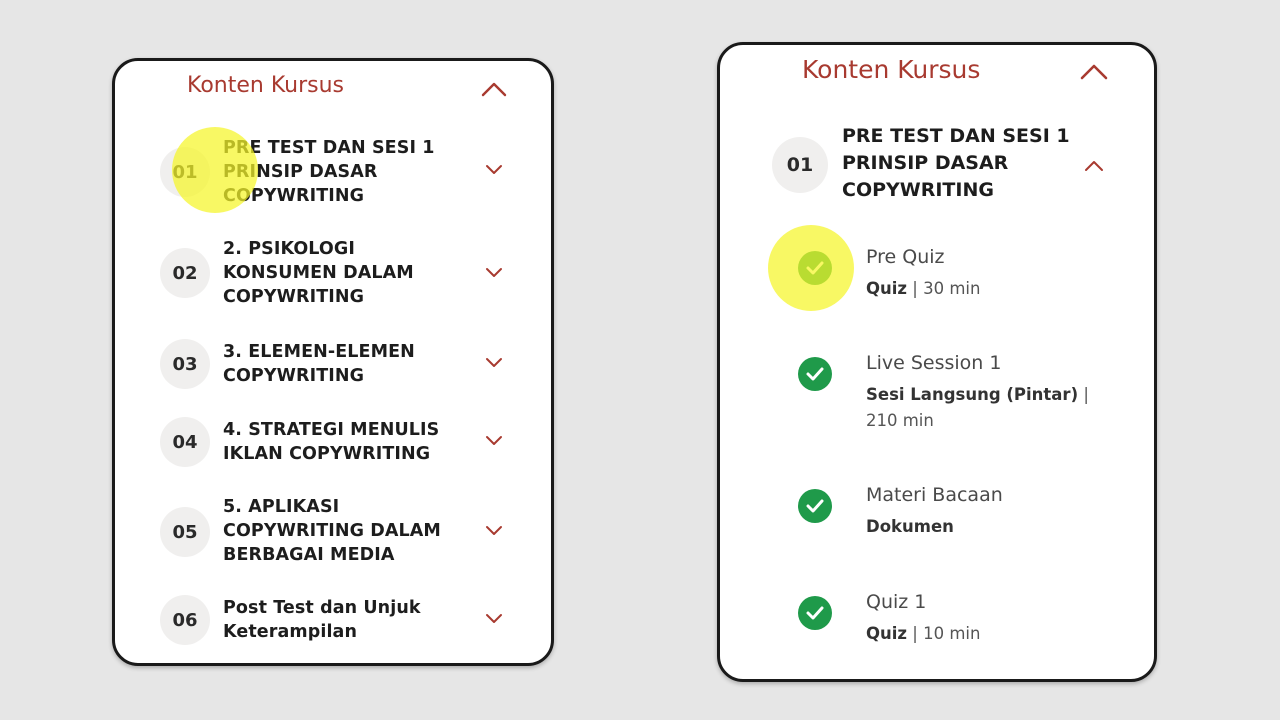 This screenshot has height=720, width=1280. What do you see at coordinates (319, 364) in the screenshot?
I see `section-title: 3. ELEMEN-ELEMEN COPYWRITING` at bounding box center [319, 364].